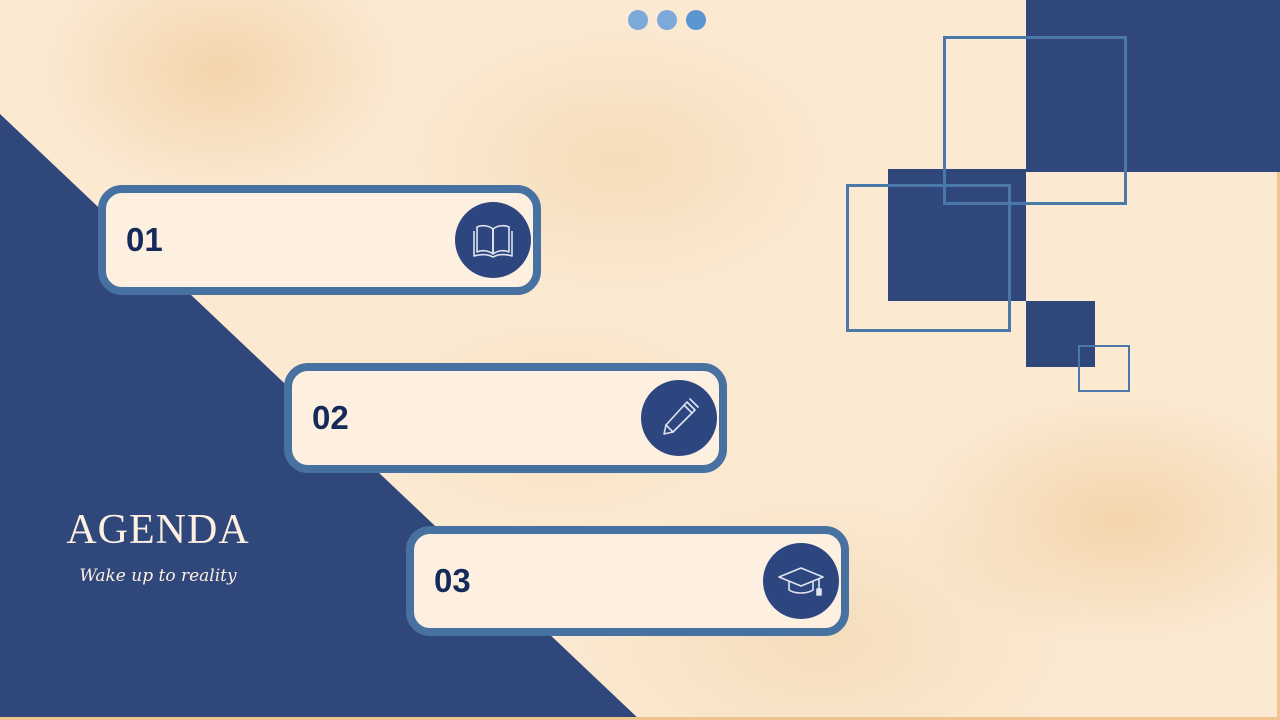 Image resolution: width=1280 pixels, height=720 pixels. I want to click on decor-outline-square-top, so click(1035, 120).